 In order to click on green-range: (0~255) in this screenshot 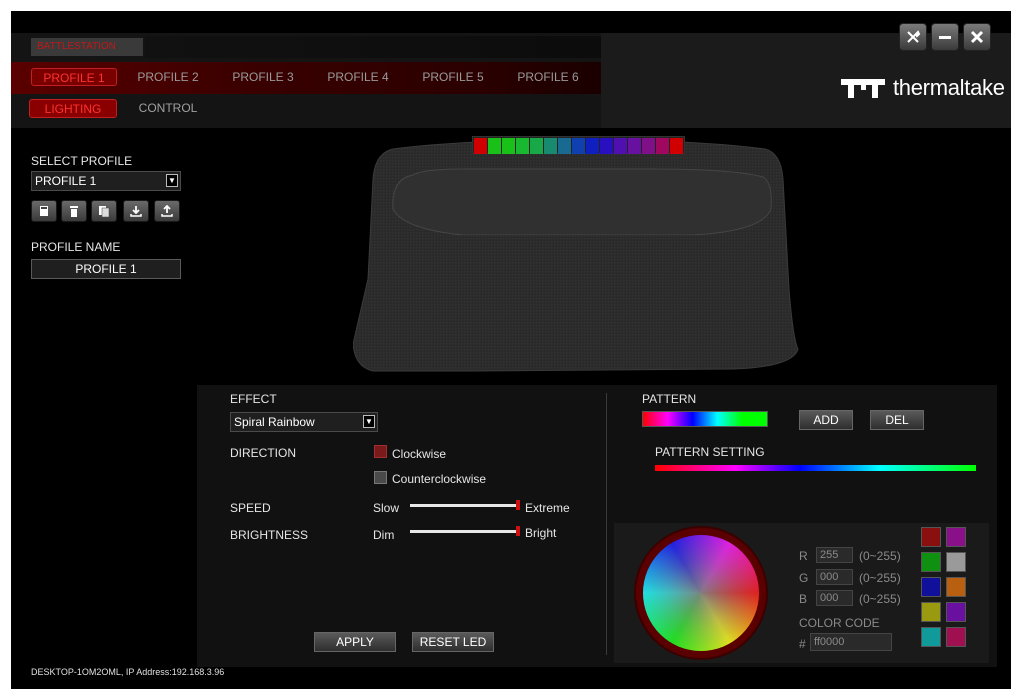, I will do `click(880, 578)`.